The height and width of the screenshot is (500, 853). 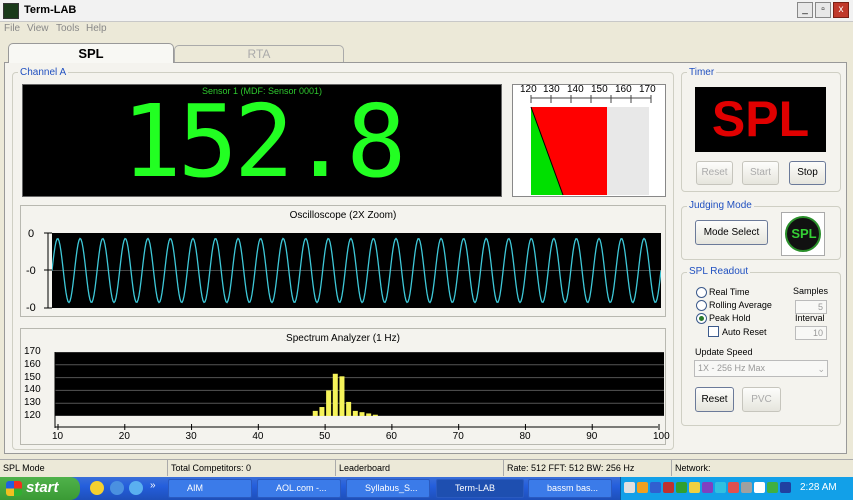 What do you see at coordinates (761, 399) in the screenshot?
I see `pvc-button: PVC` at bounding box center [761, 399].